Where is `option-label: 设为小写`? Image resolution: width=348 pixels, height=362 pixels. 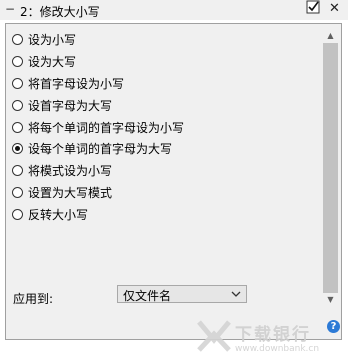 option-label: 设为小写 is located at coordinates (52, 40).